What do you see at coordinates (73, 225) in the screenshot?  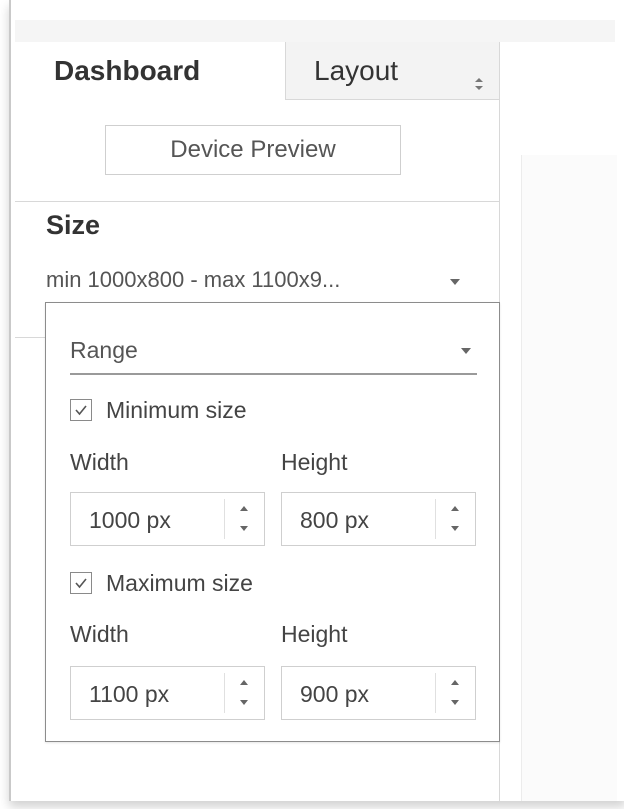 I see `size-section-title: Size` at bounding box center [73, 225].